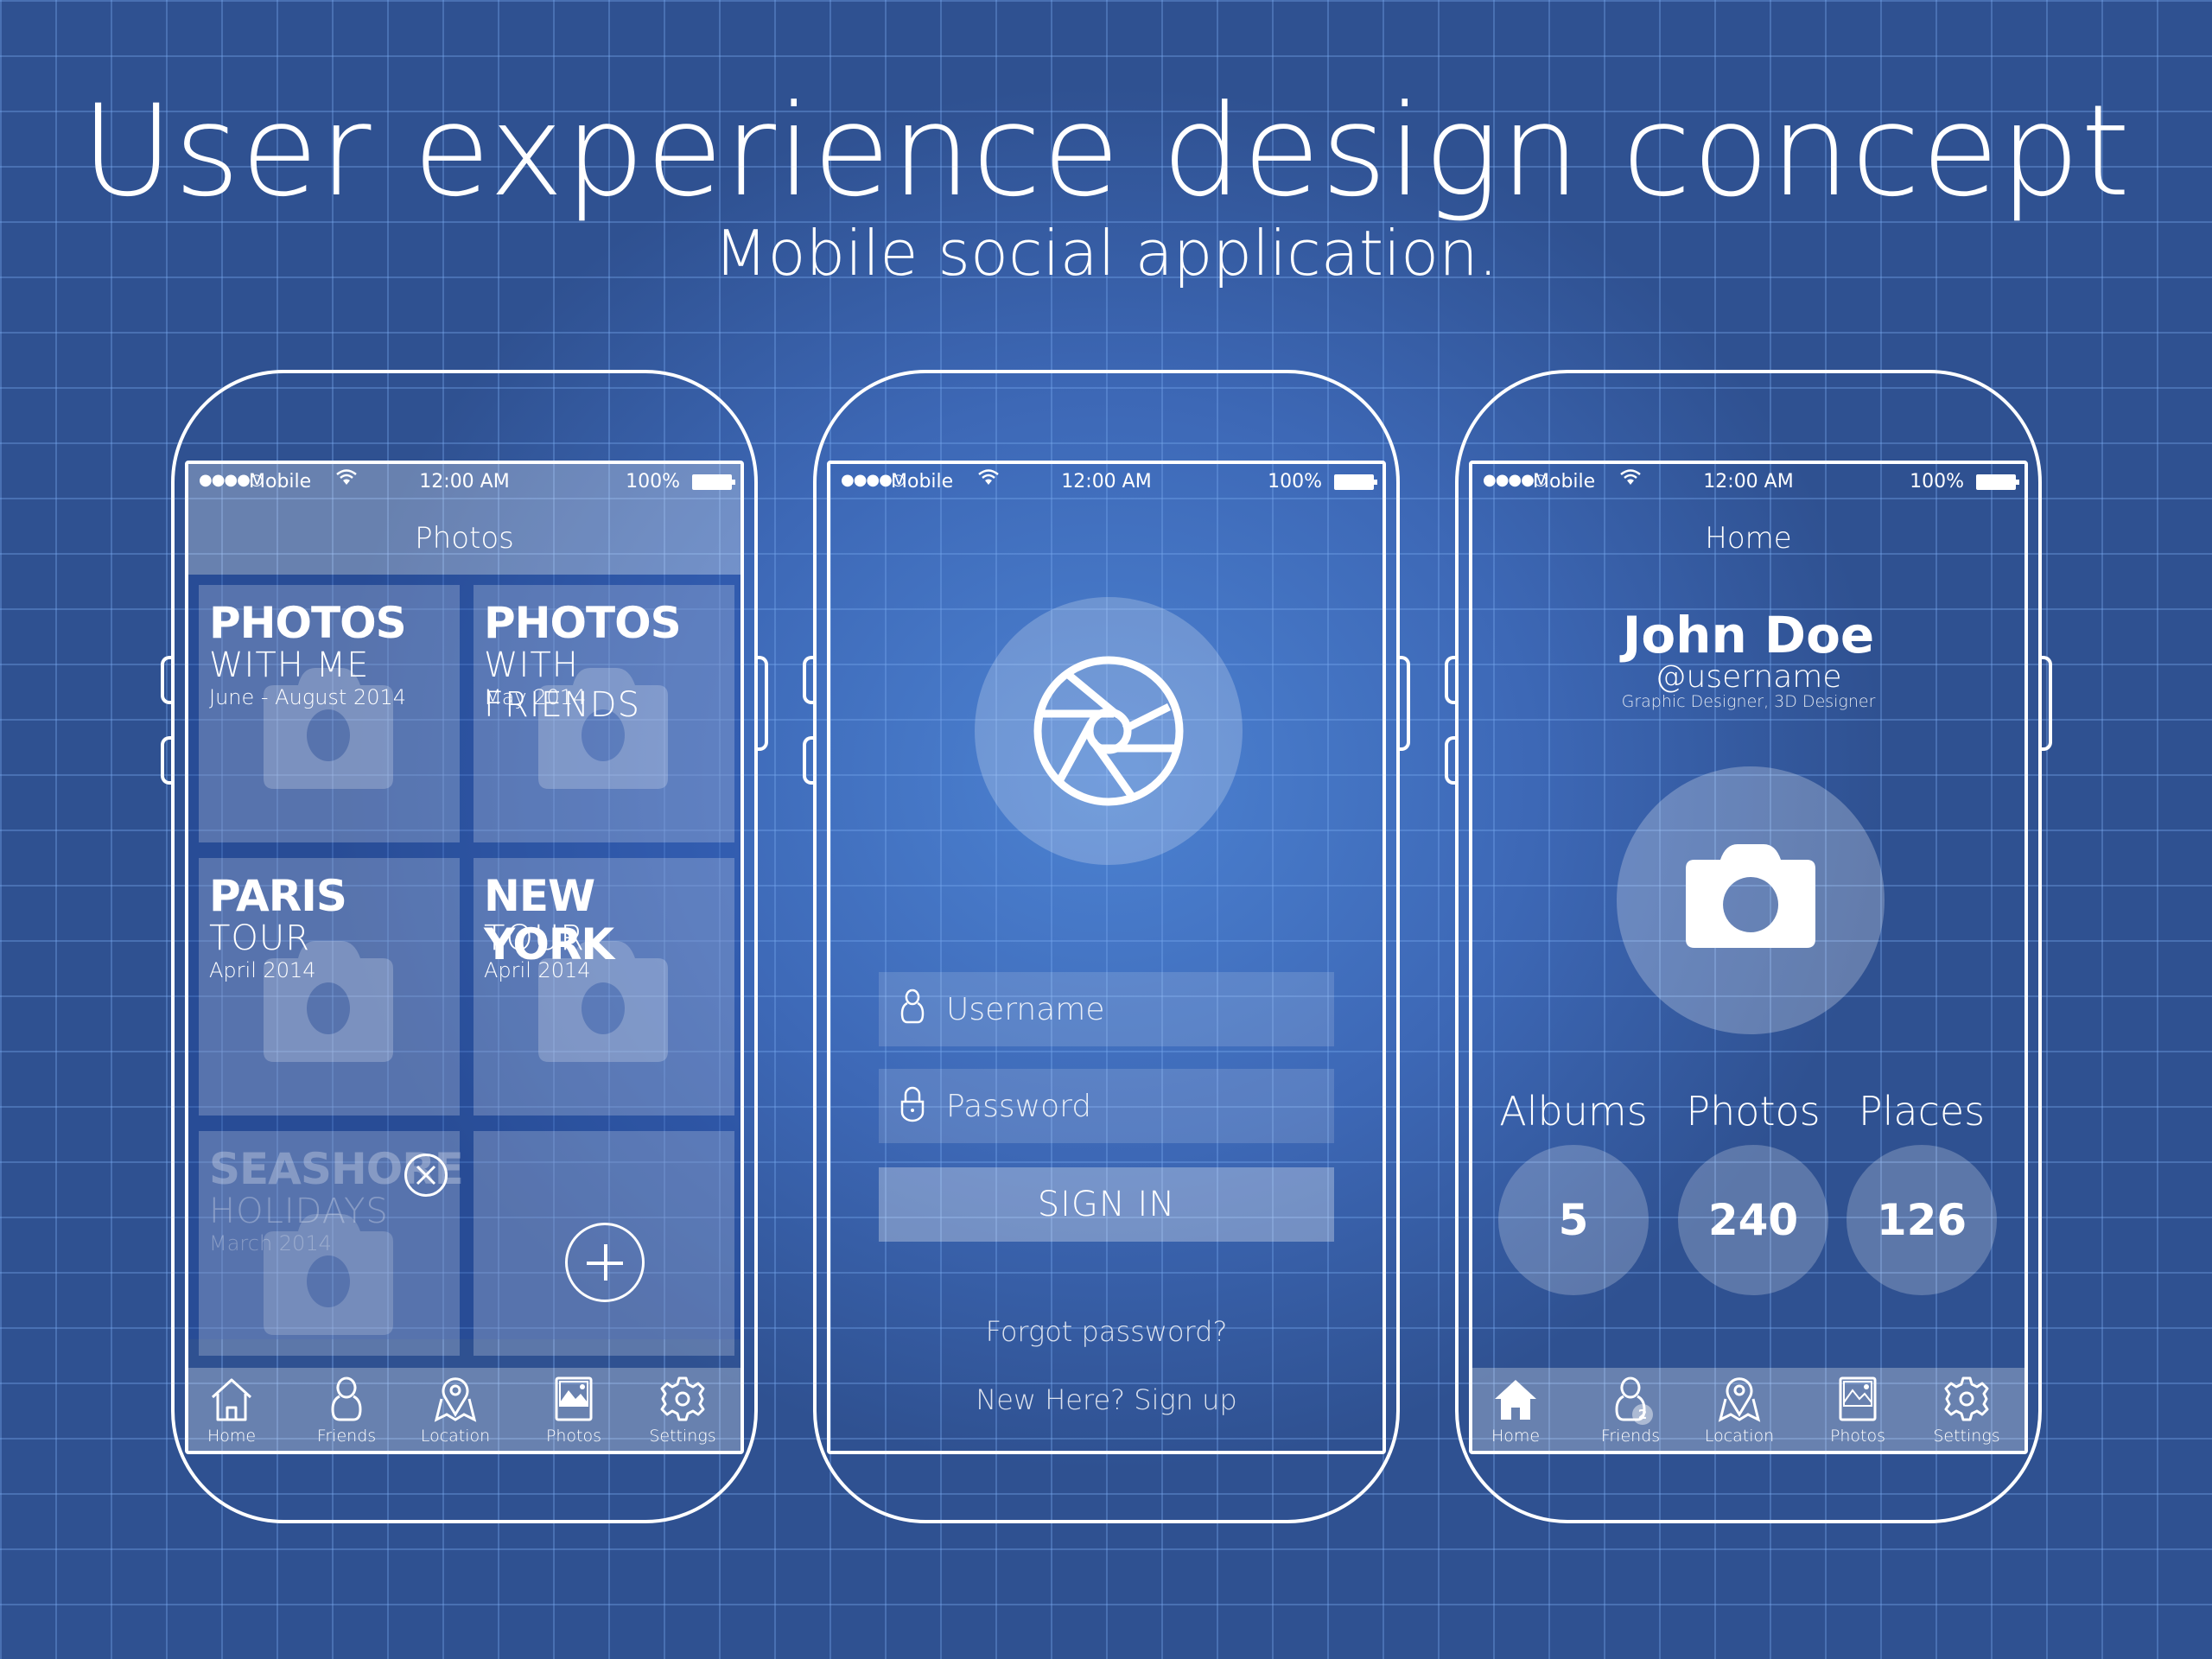 Image resolution: width=2212 pixels, height=1659 pixels. I want to click on album-date: May 2014, so click(535, 697).